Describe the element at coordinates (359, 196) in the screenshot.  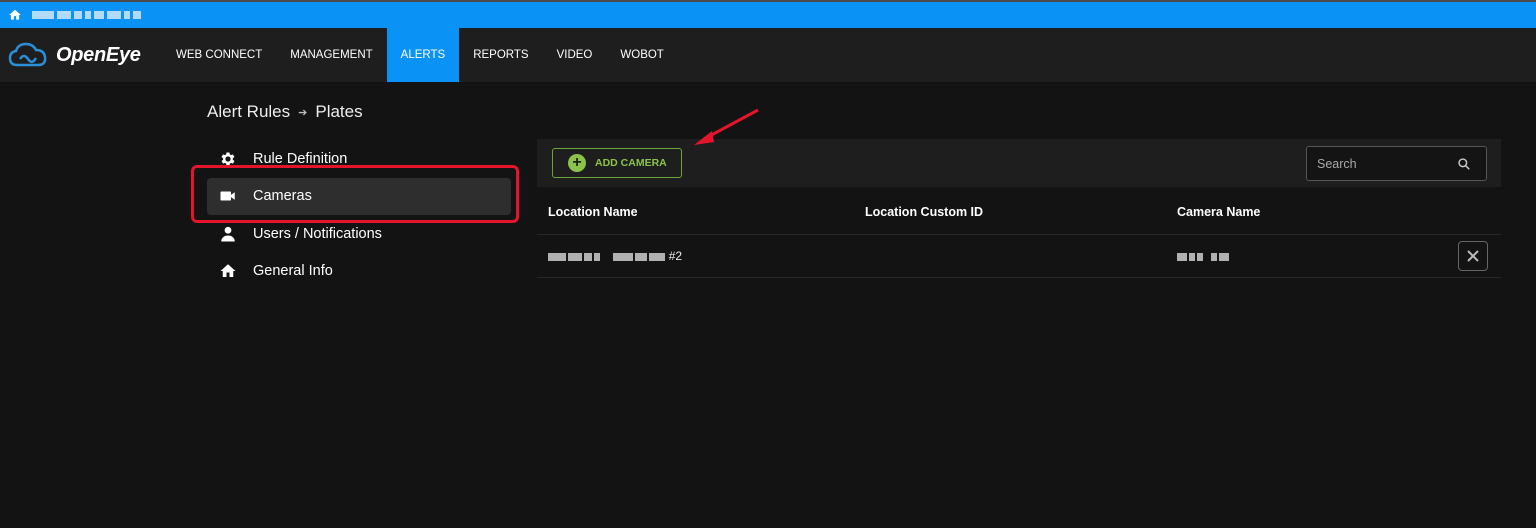
I see `sidebar-item-cameras: Cameras` at that location.